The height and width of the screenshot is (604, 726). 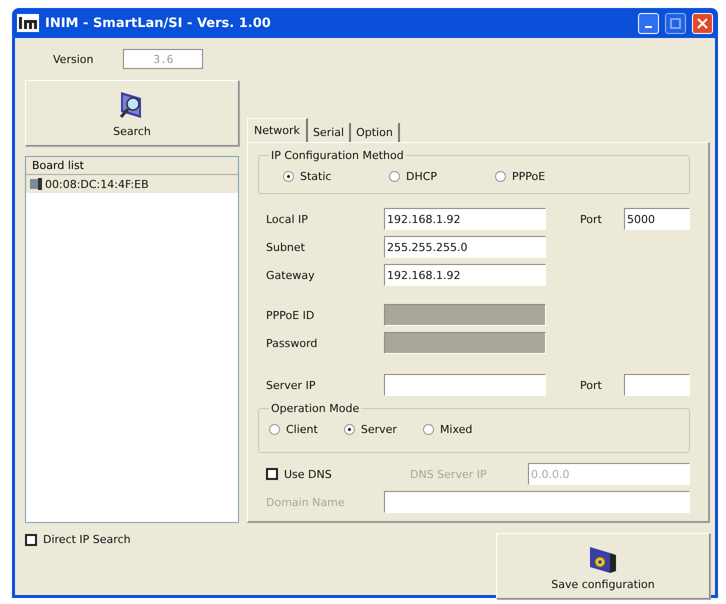 I want to click on field-label: Gateway, so click(x=291, y=275).